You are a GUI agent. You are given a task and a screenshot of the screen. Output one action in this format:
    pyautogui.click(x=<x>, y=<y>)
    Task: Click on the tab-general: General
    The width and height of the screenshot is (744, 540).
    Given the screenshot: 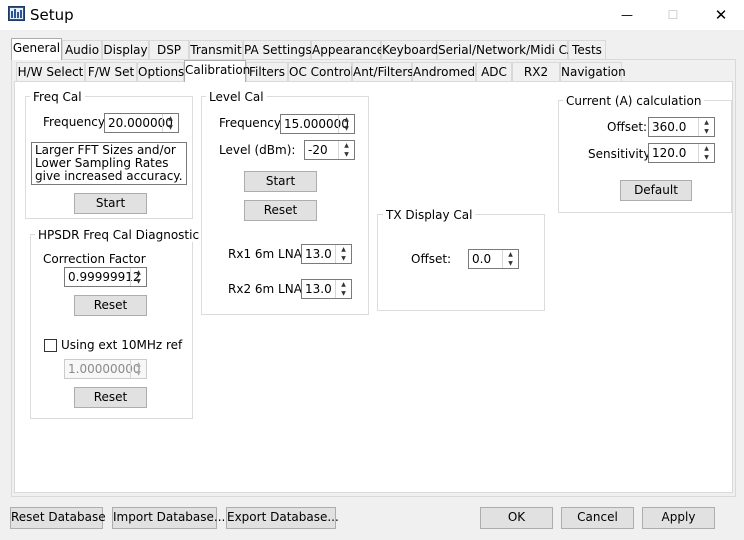 What is the action you would take?
    pyautogui.click(x=36, y=49)
    